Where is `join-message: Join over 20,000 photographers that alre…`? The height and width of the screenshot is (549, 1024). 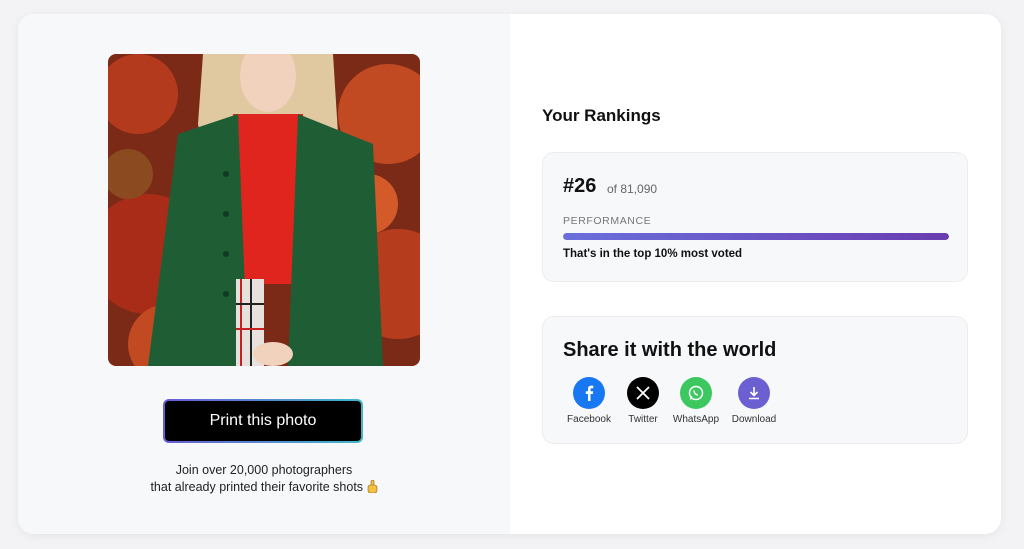 join-message: Join over 20,000 photographers that alre… is located at coordinates (264, 479).